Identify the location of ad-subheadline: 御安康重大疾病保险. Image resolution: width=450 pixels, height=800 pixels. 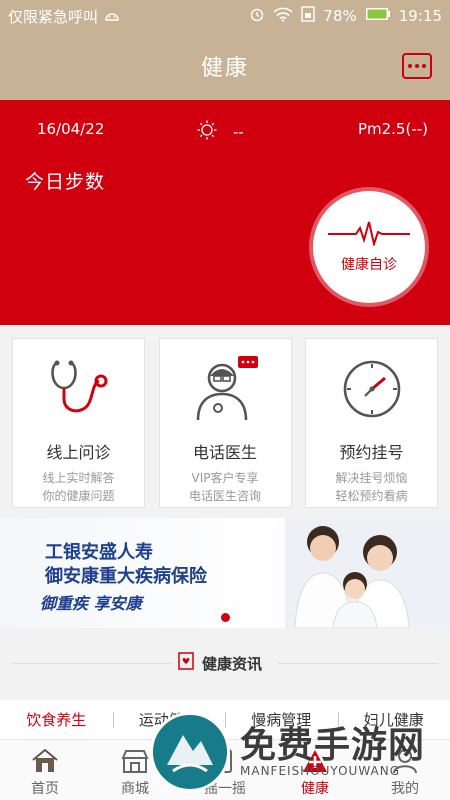
(126, 576).